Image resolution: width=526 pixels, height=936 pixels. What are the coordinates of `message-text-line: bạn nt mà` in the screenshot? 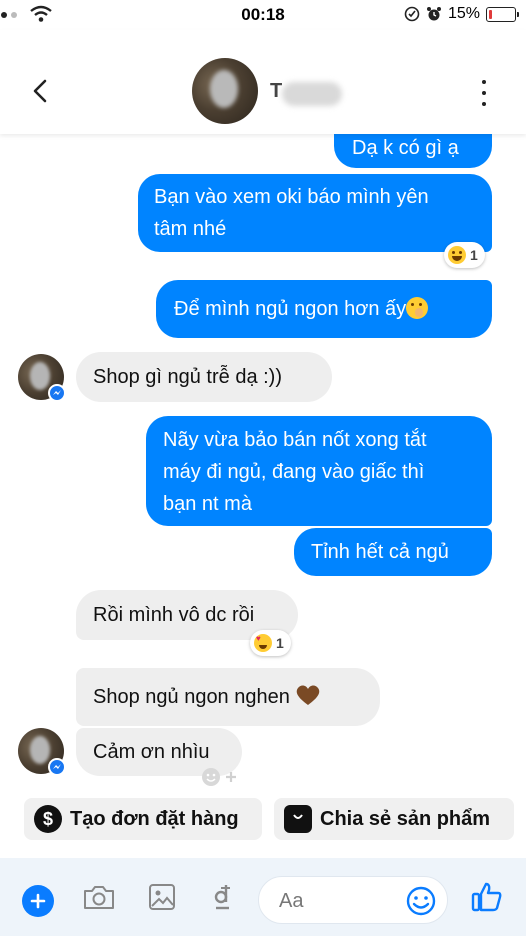 It's located at (207, 504).